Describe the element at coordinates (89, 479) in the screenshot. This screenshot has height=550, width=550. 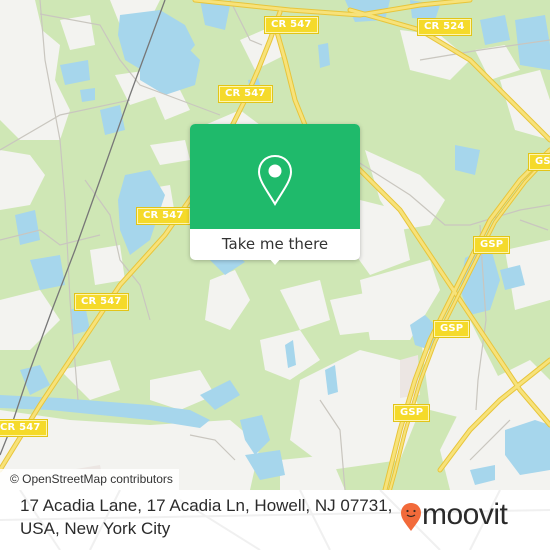
I see `map-attribution: © OpenStreetMap contributors` at that location.